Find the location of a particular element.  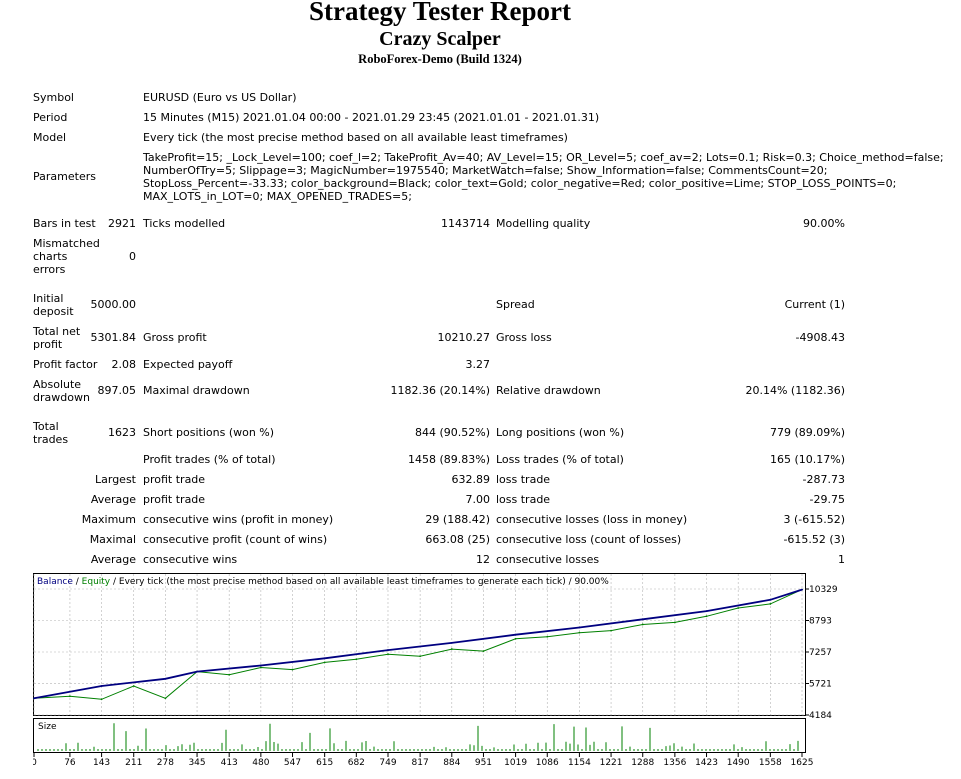

x-tick-label: 749 is located at coordinates (387, 763).